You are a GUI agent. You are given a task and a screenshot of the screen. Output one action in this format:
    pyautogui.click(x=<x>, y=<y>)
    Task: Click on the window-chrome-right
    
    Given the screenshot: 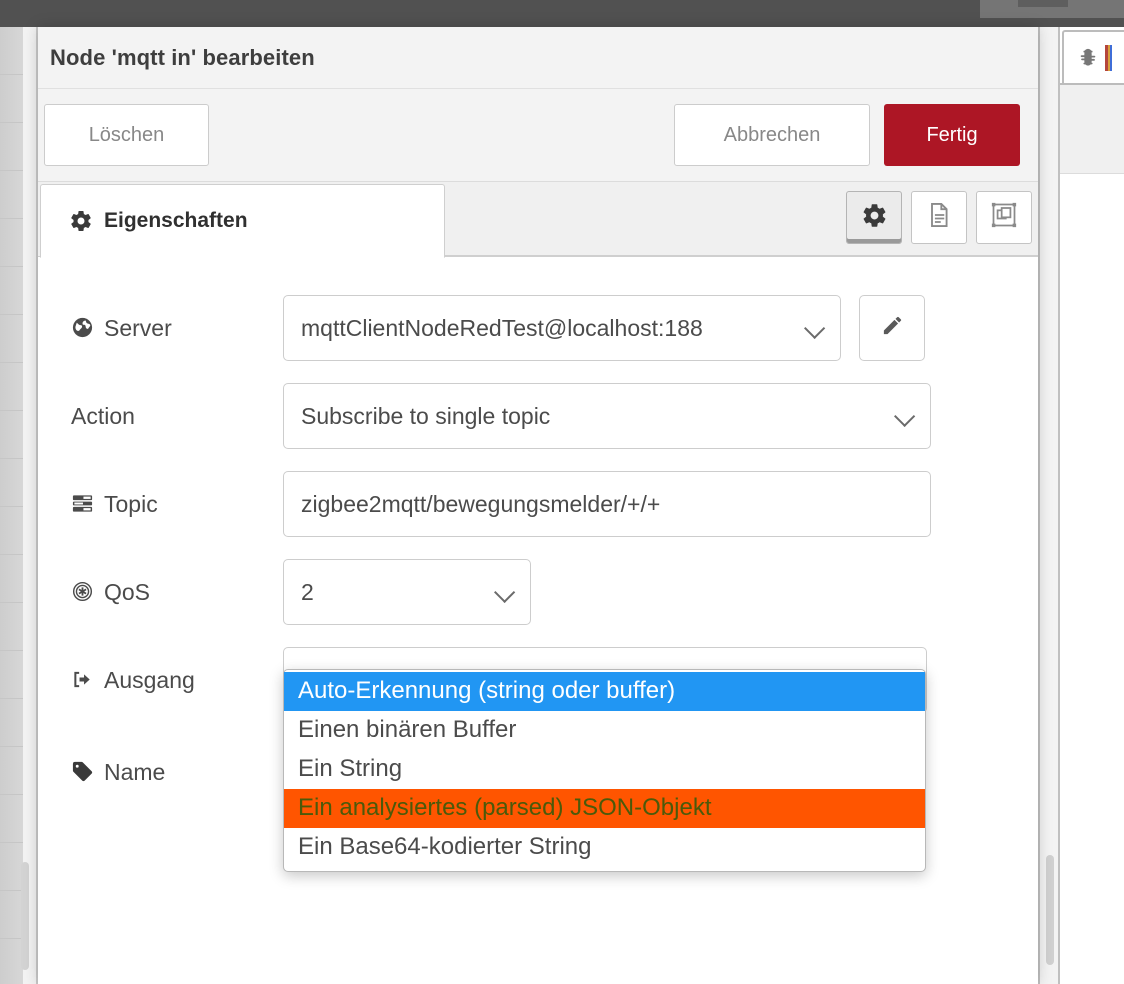 What is the action you would take?
    pyautogui.click(x=1052, y=9)
    